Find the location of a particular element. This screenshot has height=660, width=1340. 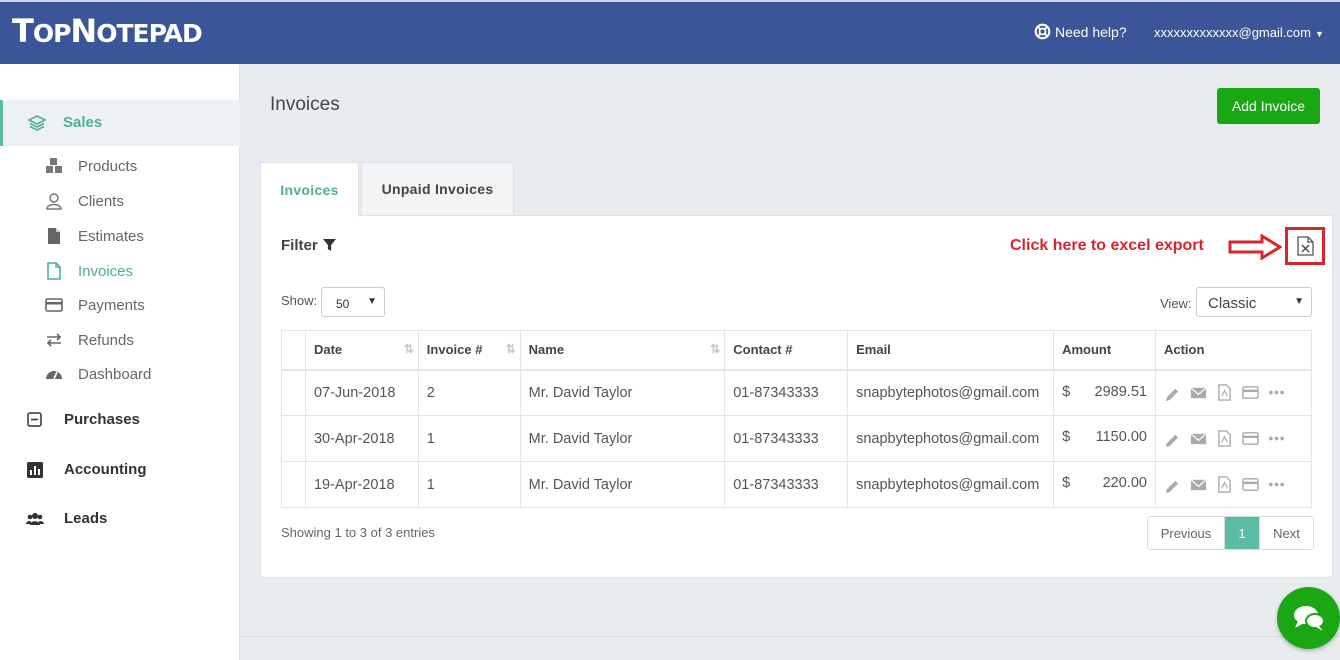

user-email: xxxxxxxxxxxxx@gmail.com is located at coordinates (1232, 32).